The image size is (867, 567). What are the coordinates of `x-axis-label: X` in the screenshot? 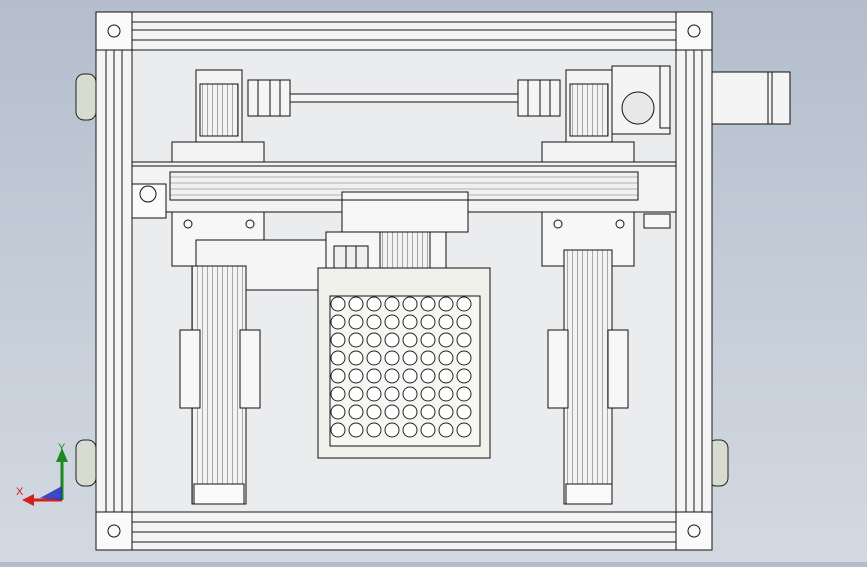 It's located at (20, 492).